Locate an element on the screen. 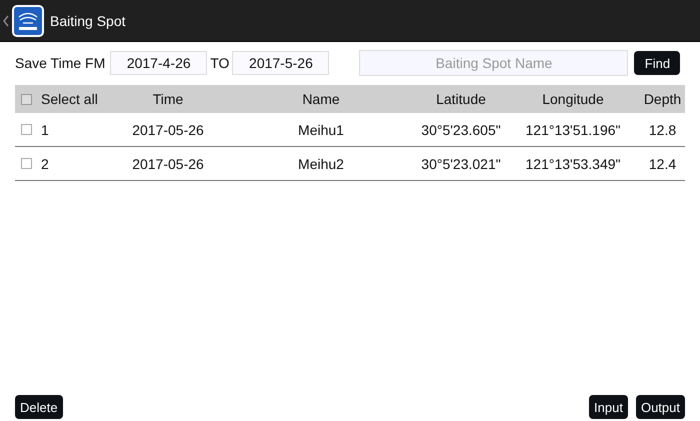  to-label: TO is located at coordinates (220, 63).